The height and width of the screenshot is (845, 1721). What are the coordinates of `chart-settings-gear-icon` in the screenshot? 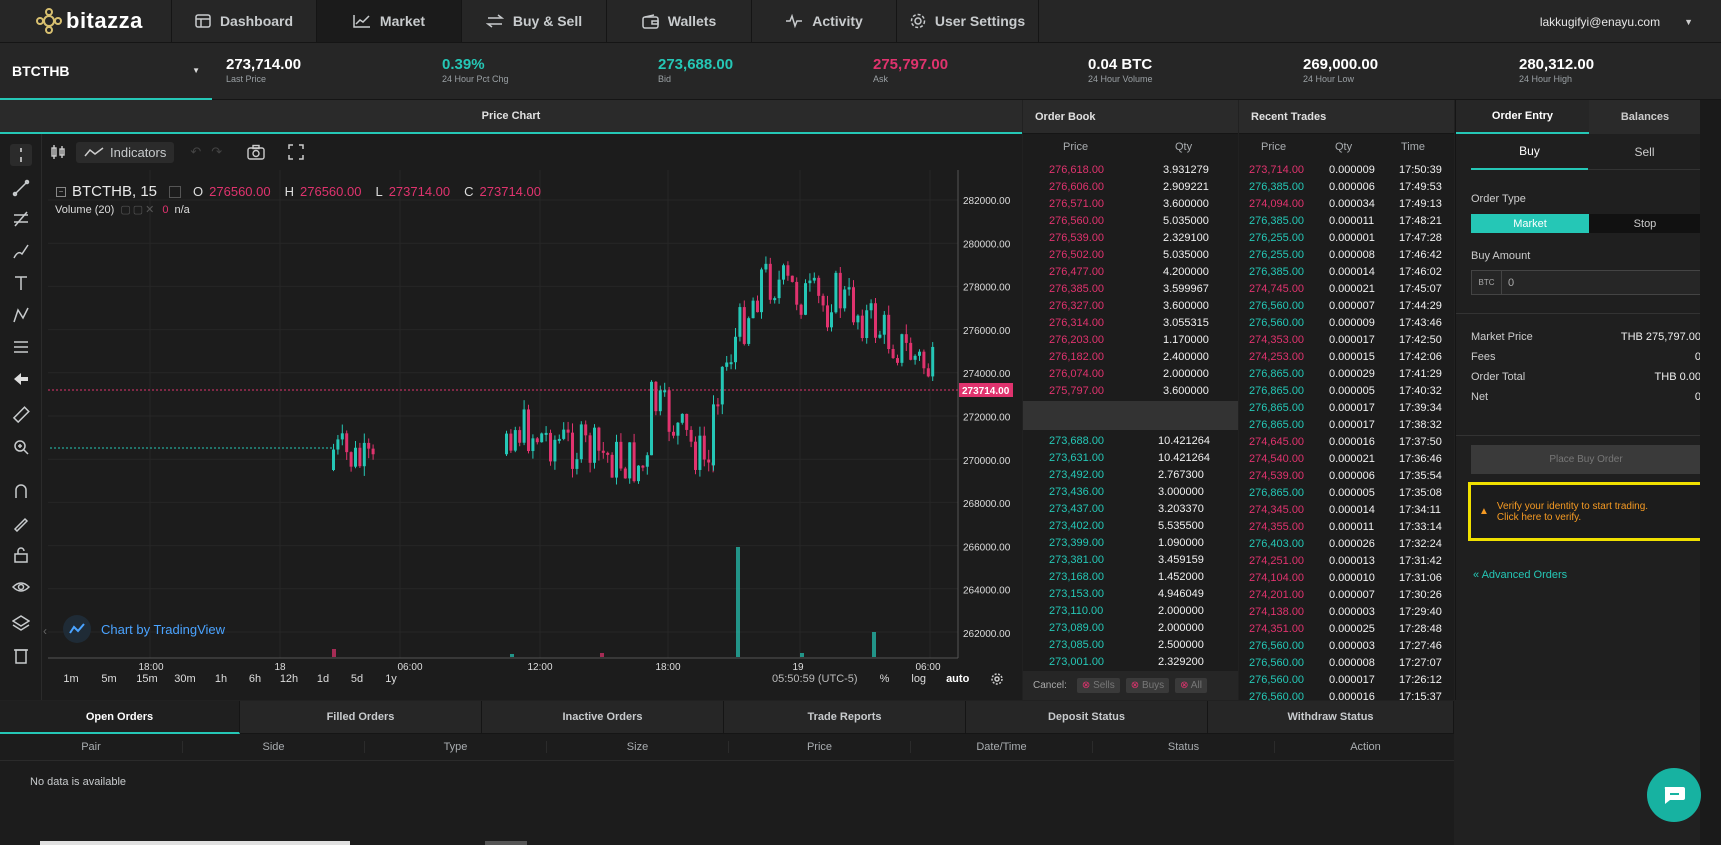 It's located at (997, 679).